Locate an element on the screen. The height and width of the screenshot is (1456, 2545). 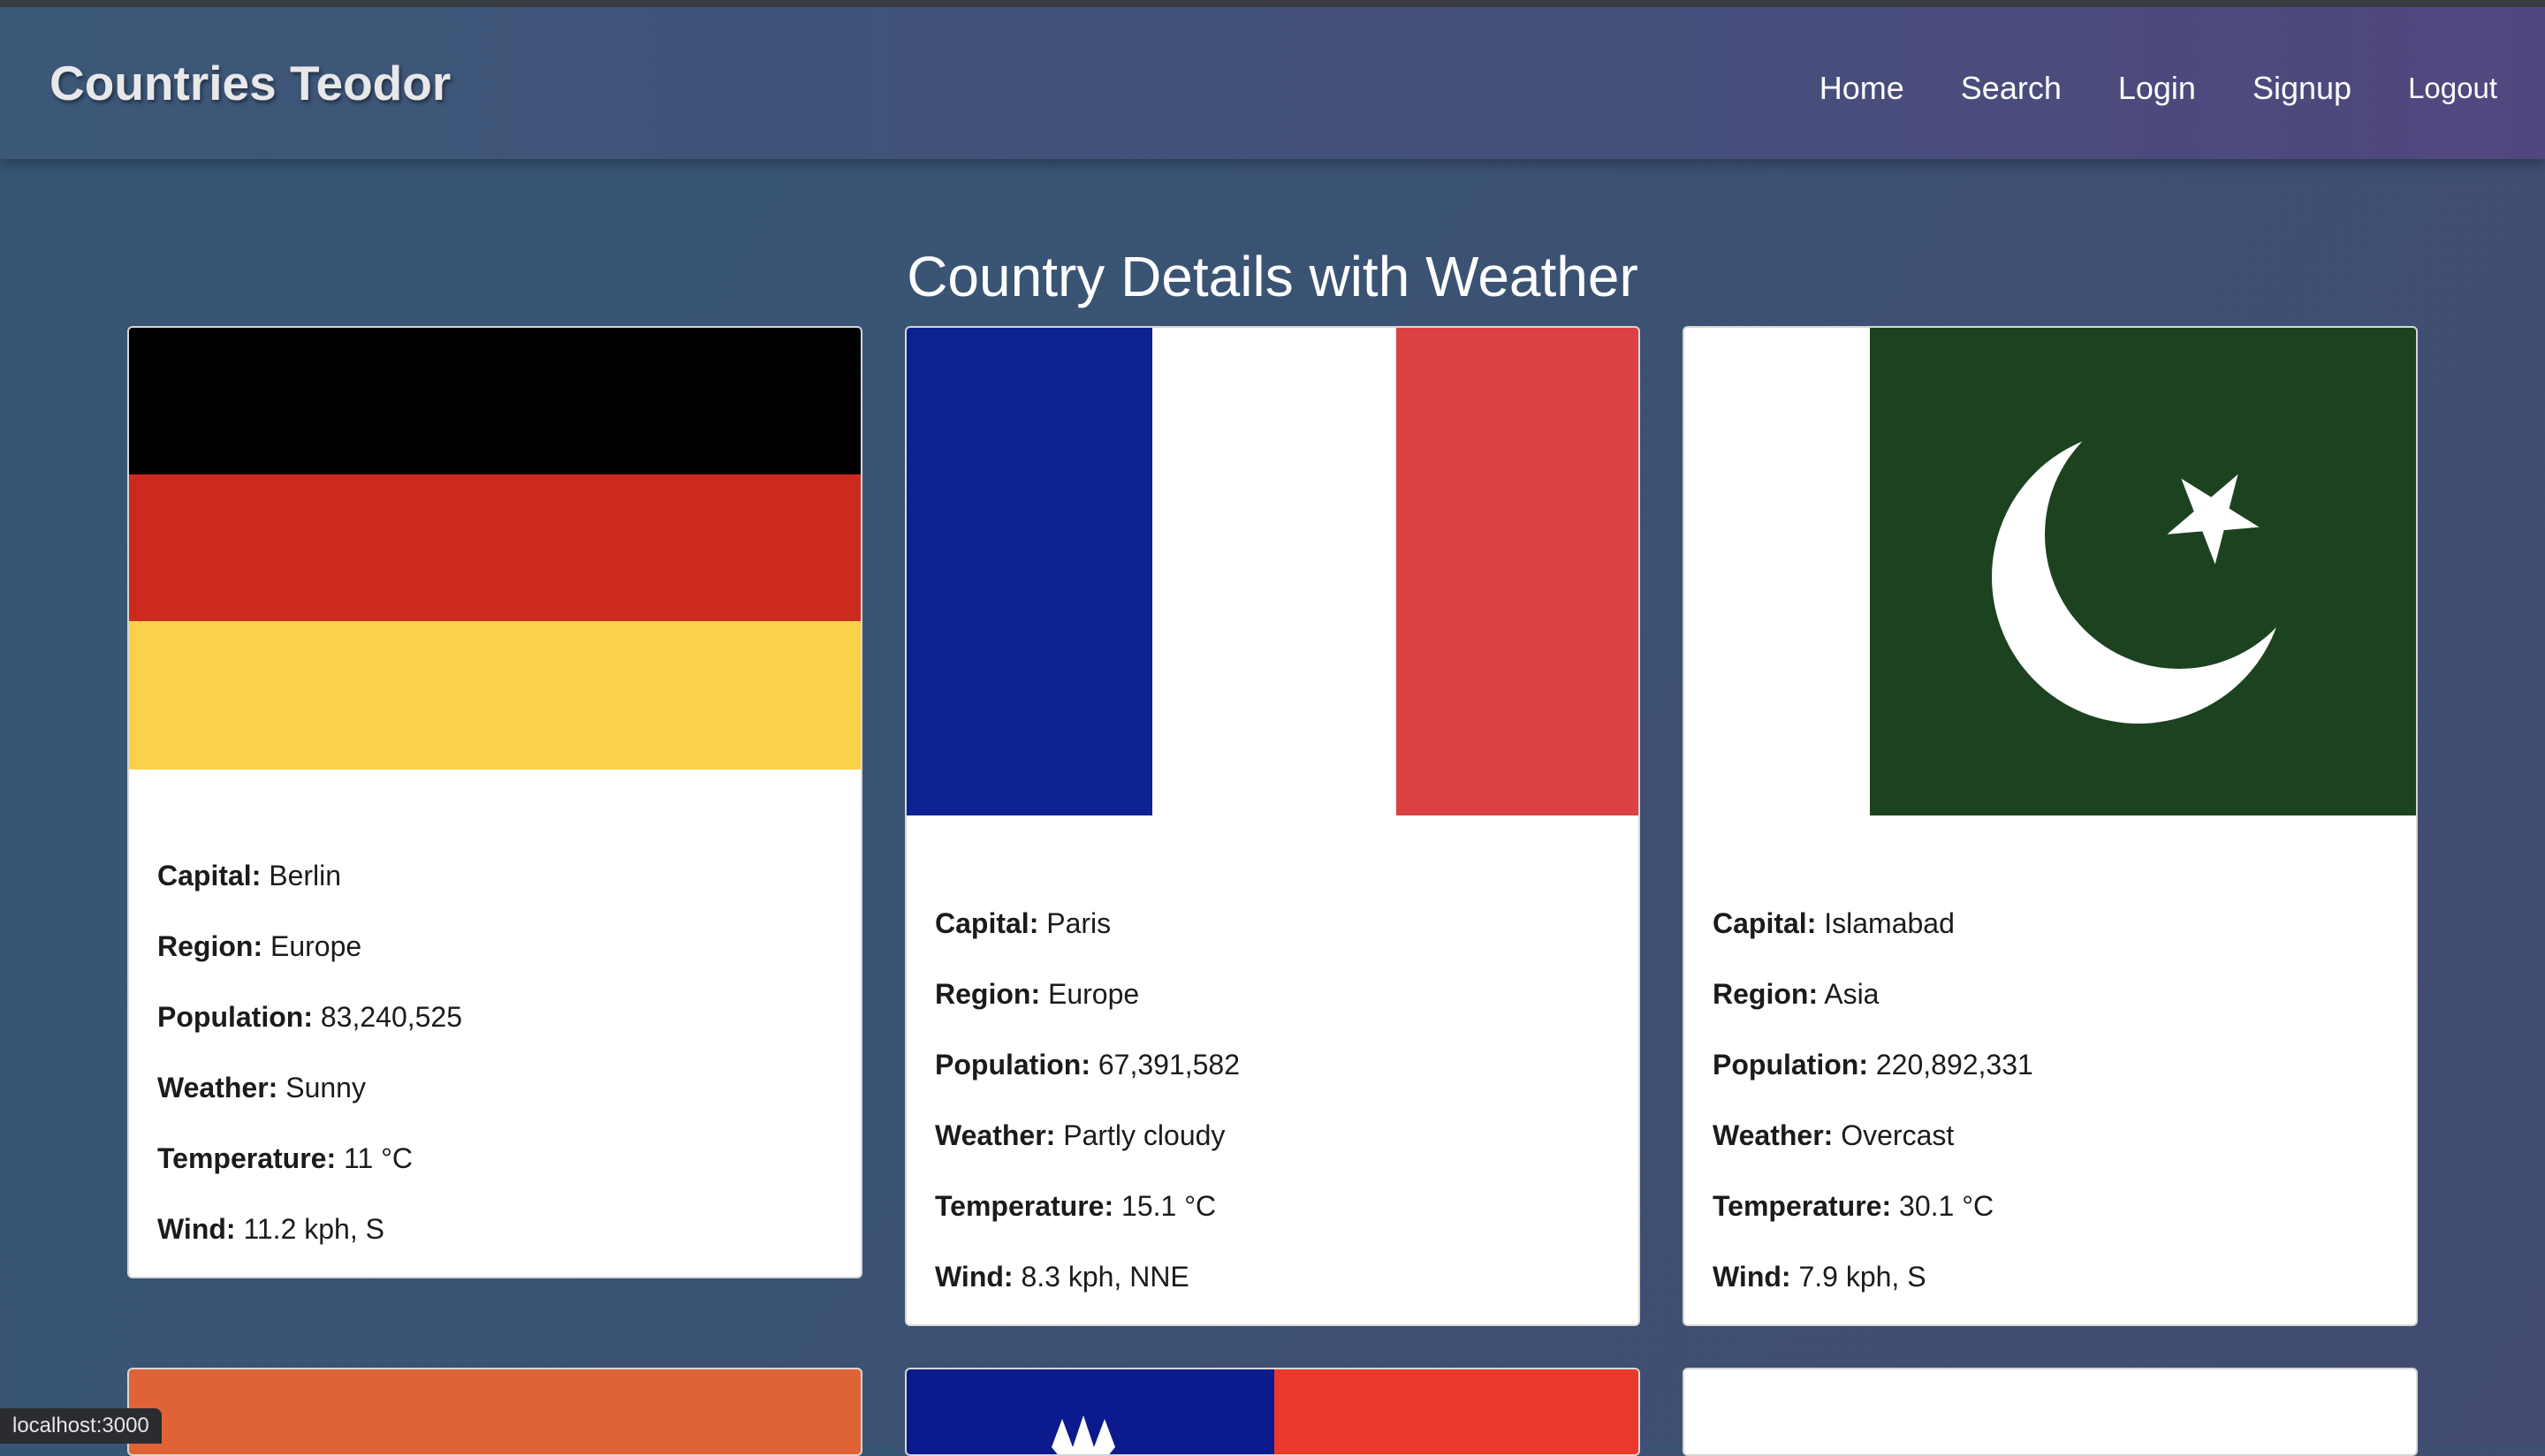
nav-logout-link: Logout is located at coordinates (2452, 88).